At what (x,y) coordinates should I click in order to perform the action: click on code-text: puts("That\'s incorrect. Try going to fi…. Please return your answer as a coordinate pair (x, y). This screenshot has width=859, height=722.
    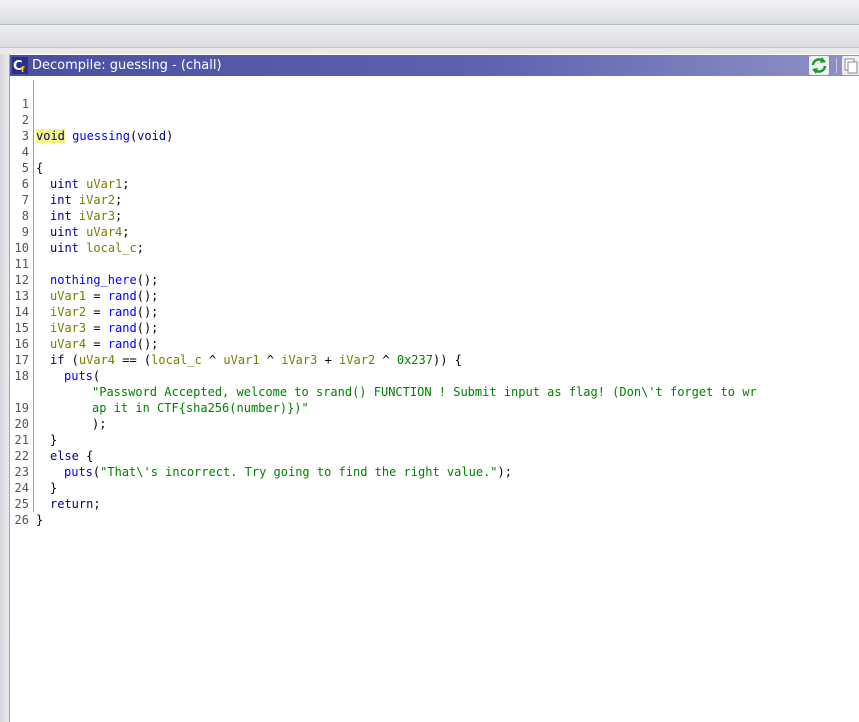
    Looking at the image, I should click on (288, 472).